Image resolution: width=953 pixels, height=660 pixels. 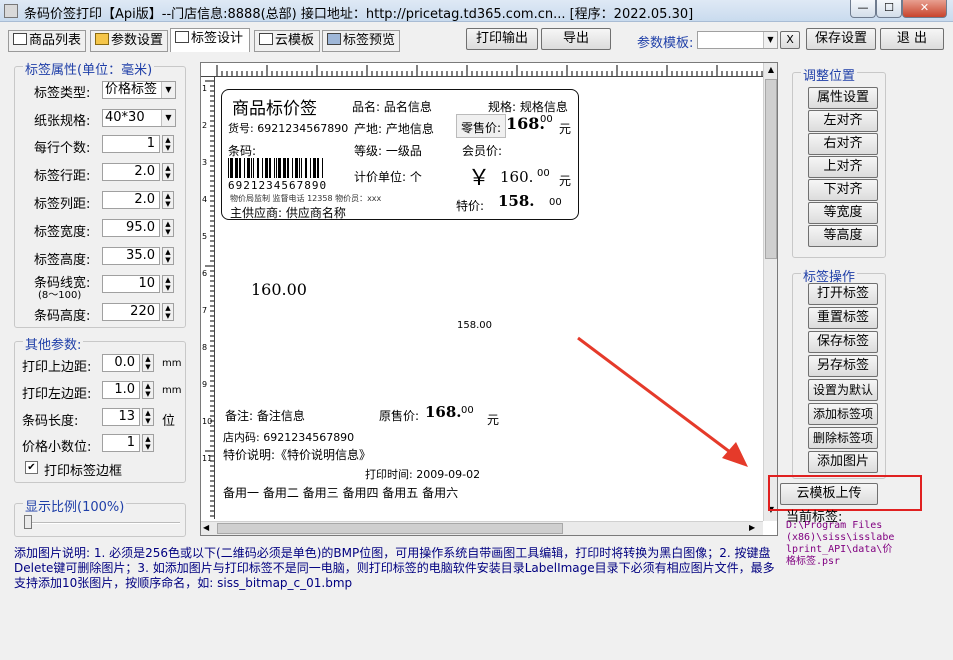 What do you see at coordinates (755, 527) in the screenshot?
I see `scroll-right-icon: ▶` at bounding box center [755, 527].